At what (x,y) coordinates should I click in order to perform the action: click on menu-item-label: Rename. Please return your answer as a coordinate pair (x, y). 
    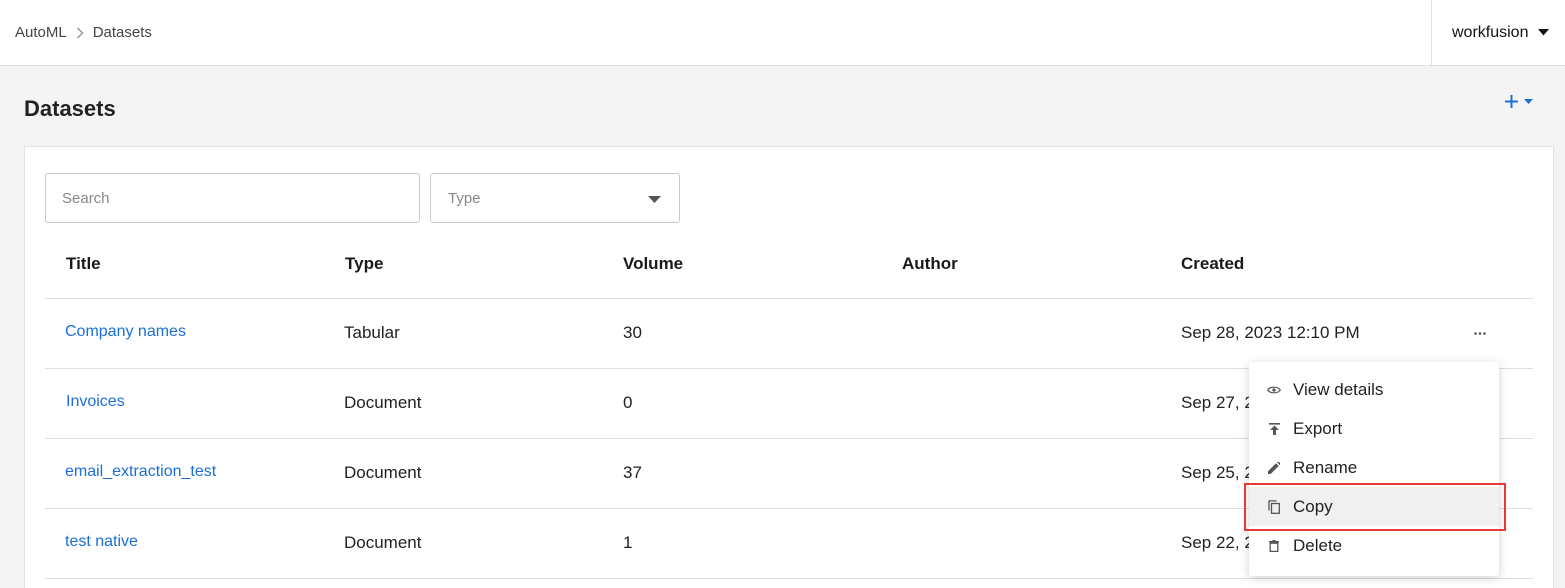
    Looking at the image, I should click on (1325, 467).